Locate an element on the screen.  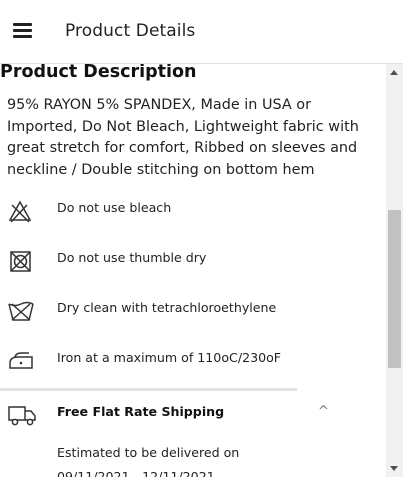
page-title: Product Details is located at coordinates (130, 31).